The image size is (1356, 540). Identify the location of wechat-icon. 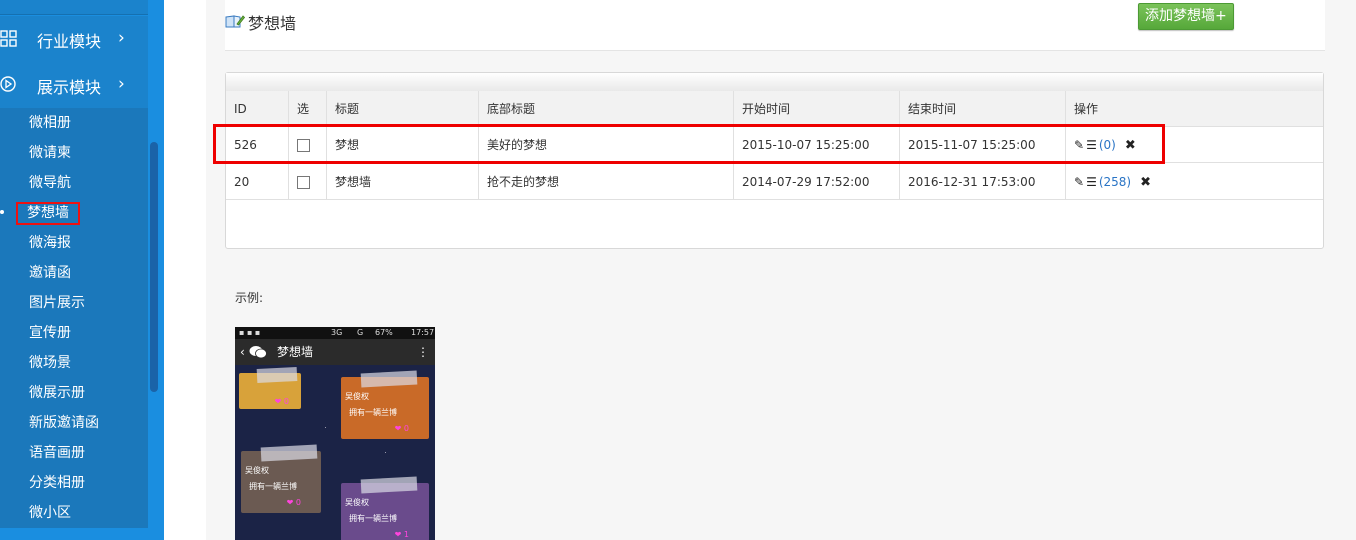
(258, 352).